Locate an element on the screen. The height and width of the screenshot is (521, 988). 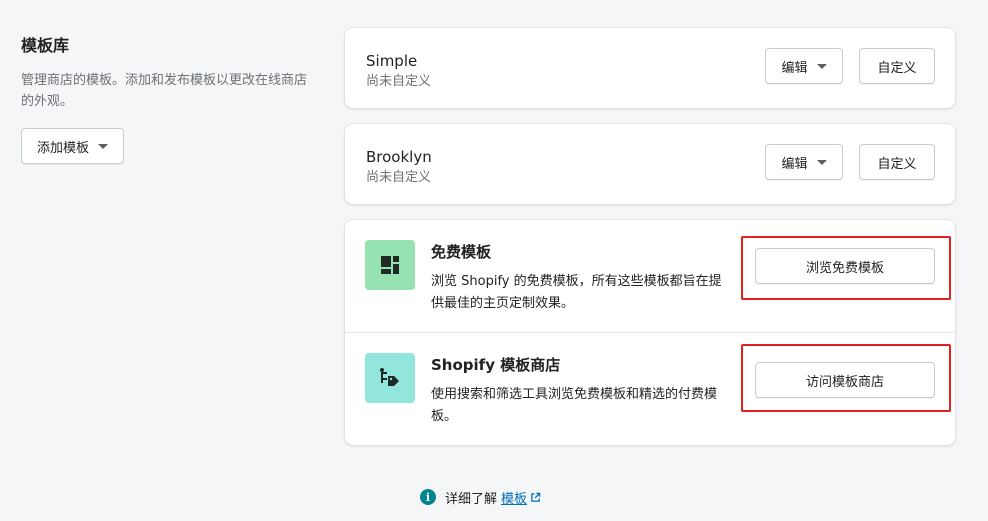
info-icon: i is located at coordinates (428, 497).